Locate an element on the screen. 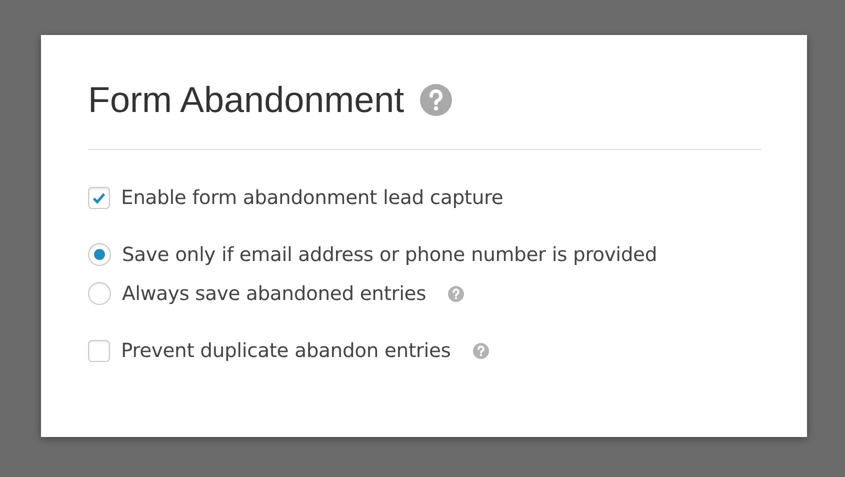 The height and width of the screenshot is (477, 845). panel-title: Form Abandonment is located at coordinates (246, 100).